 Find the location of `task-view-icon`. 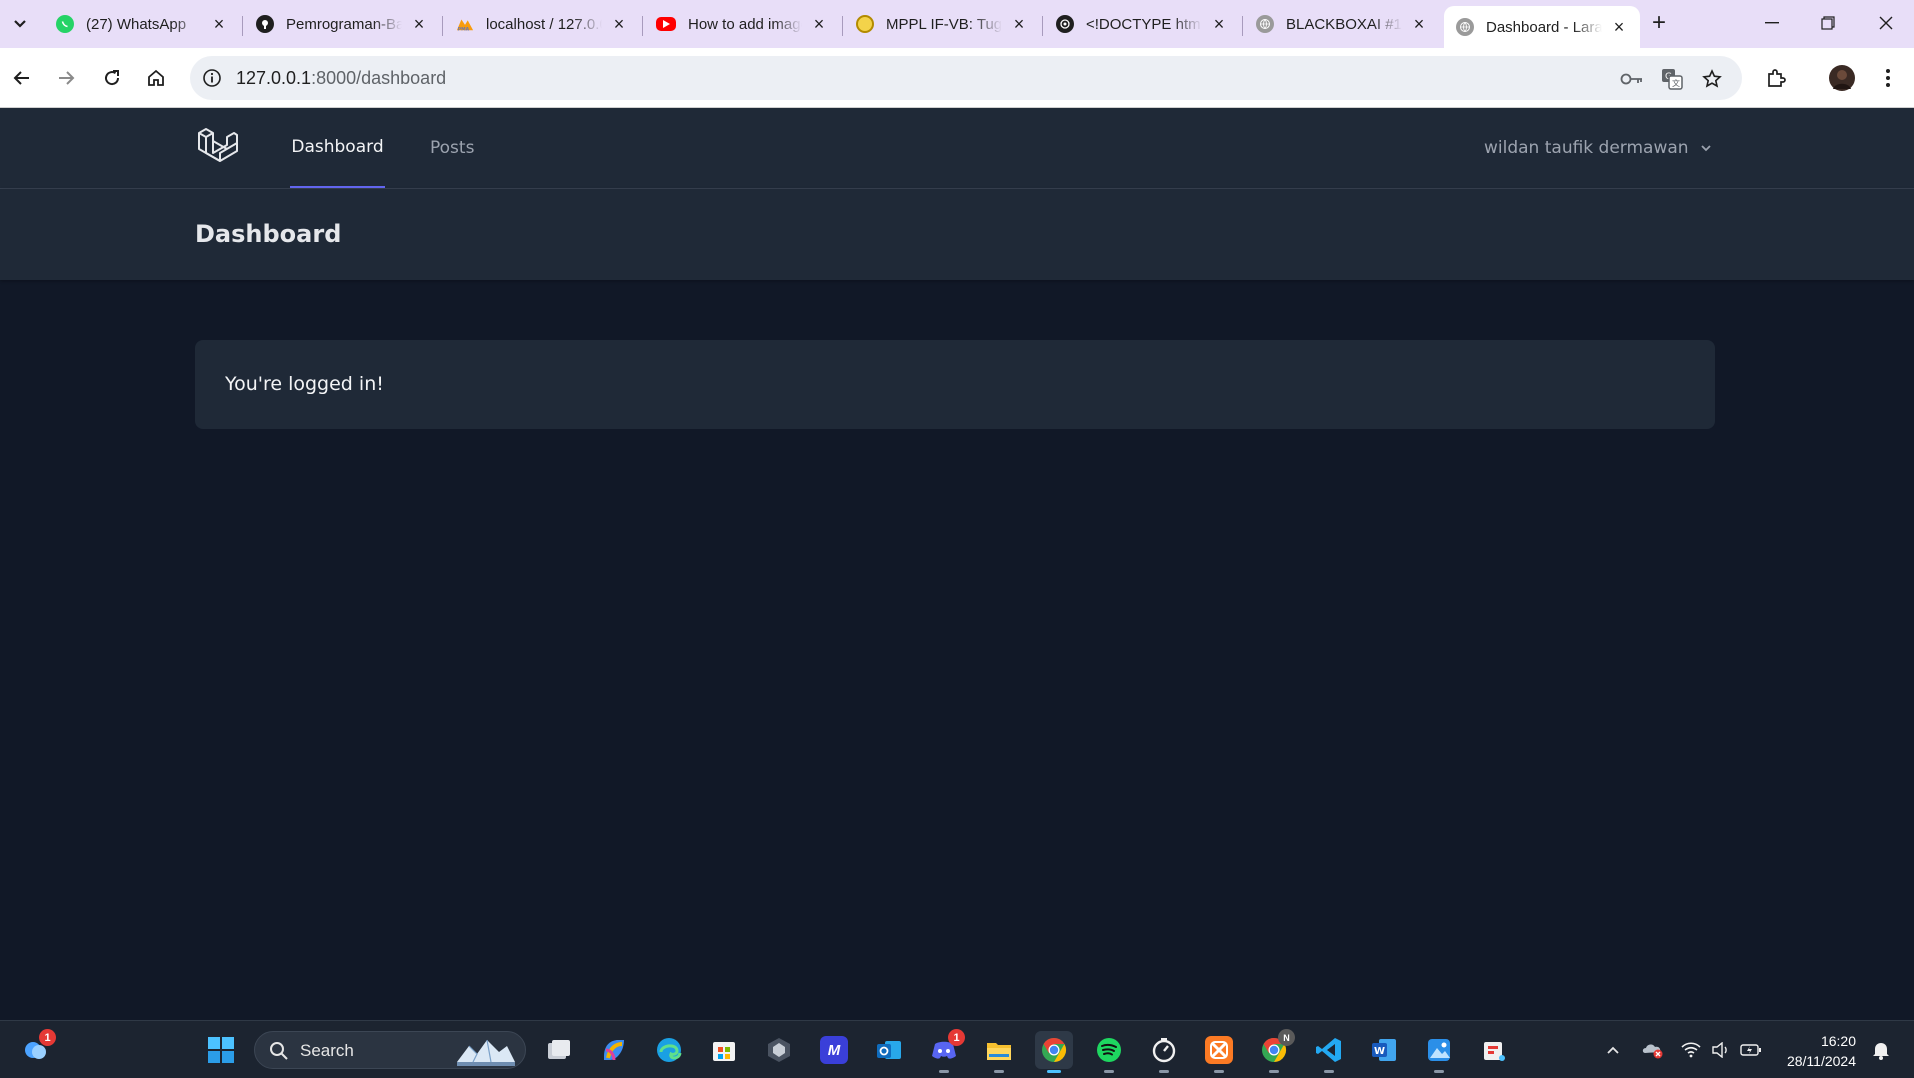

task-view-icon is located at coordinates (559, 1049).